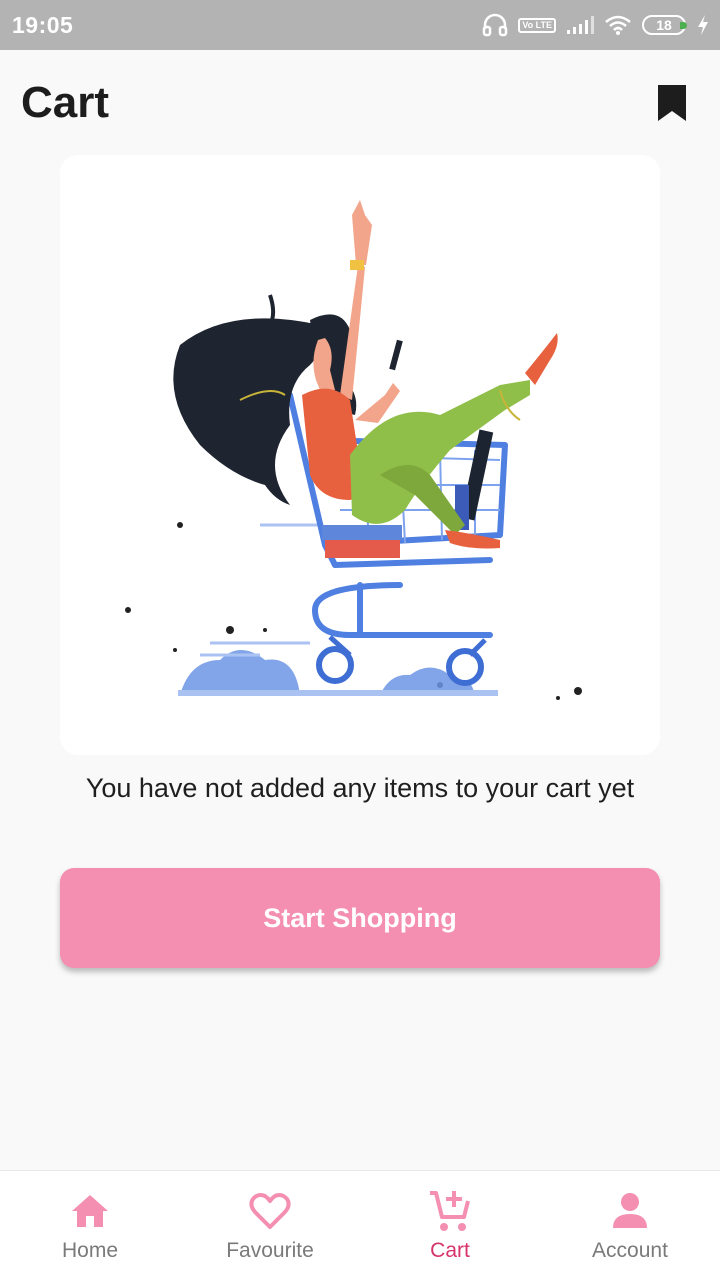 This screenshot has height=1280, width=720. I want to click on nav-item-account: Account, so click(630, 1225).